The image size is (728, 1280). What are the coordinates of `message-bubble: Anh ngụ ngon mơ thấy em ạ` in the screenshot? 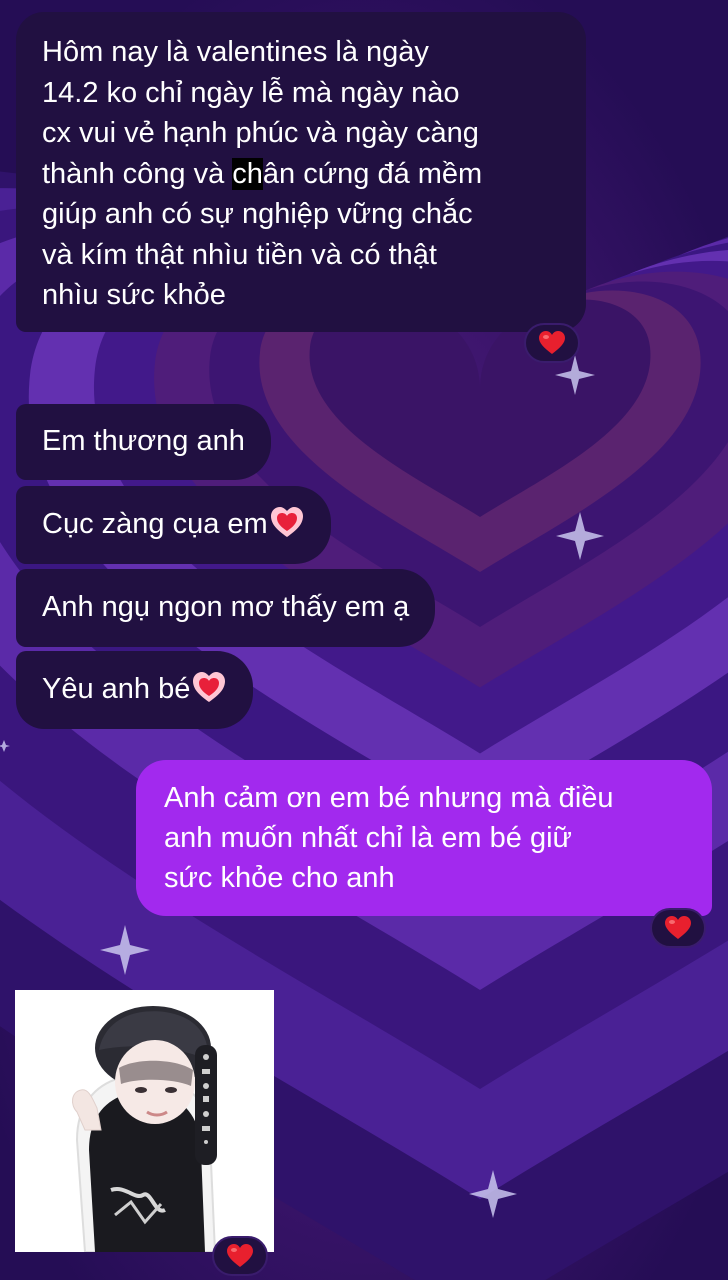 It's located at (226, 608).